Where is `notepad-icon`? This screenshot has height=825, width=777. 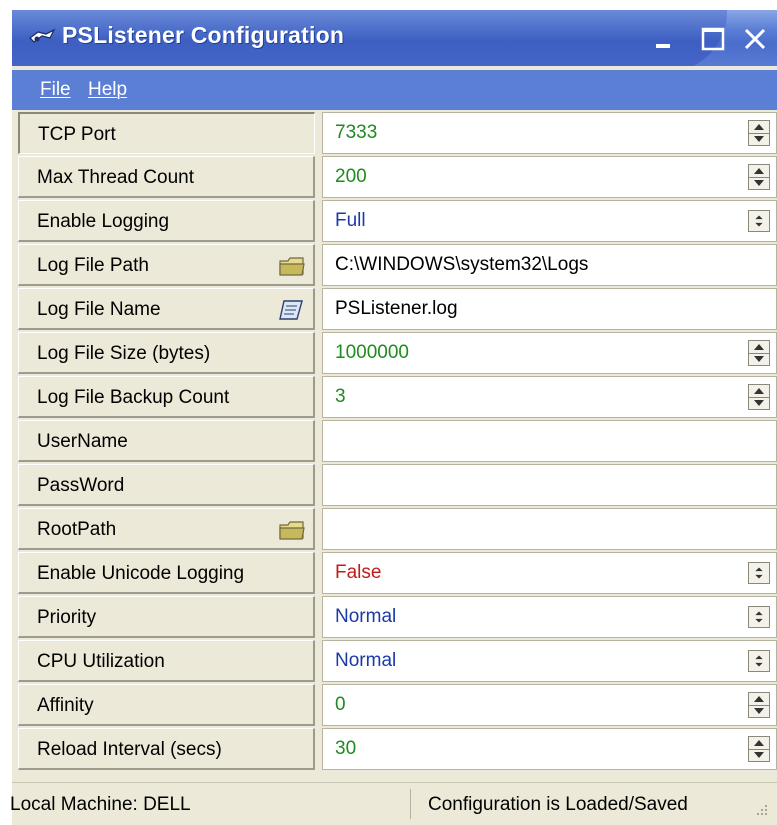 notepad-icon is located at coordinates (292, 310).